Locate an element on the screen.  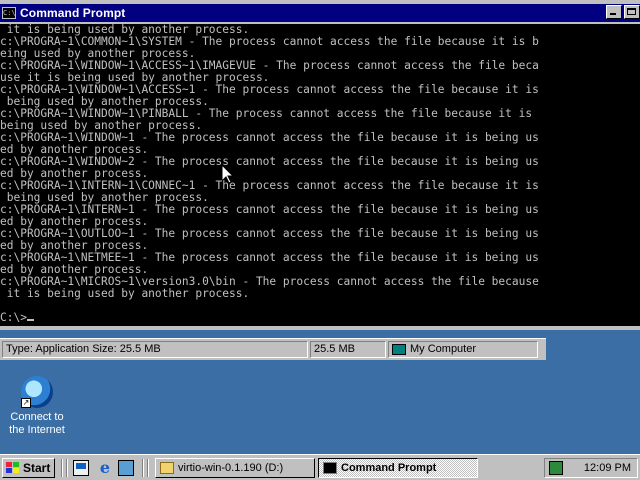
taskbar-button-command-prompt: Command Prompt is located at coordinates (398, 468).